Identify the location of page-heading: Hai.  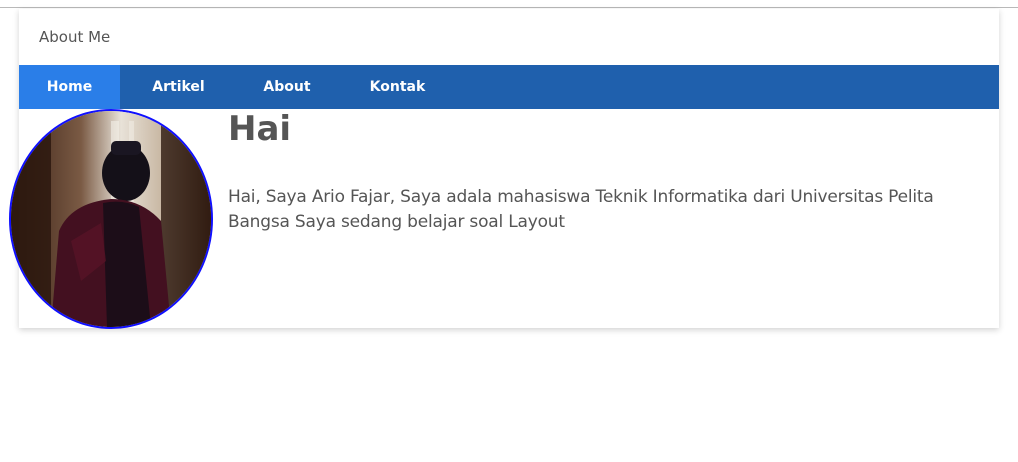
(260, 129).